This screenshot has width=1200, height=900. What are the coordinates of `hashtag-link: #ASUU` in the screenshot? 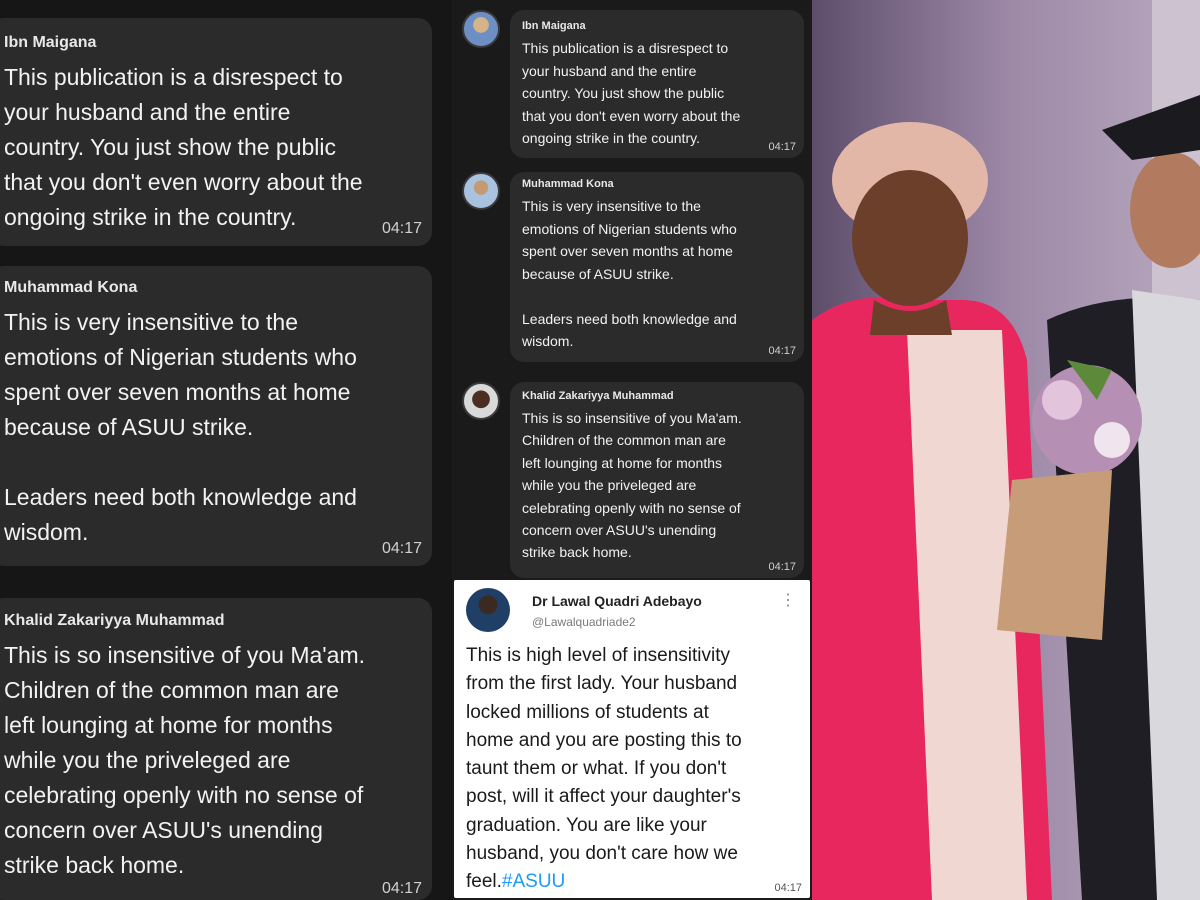 It's located at (533, 881).